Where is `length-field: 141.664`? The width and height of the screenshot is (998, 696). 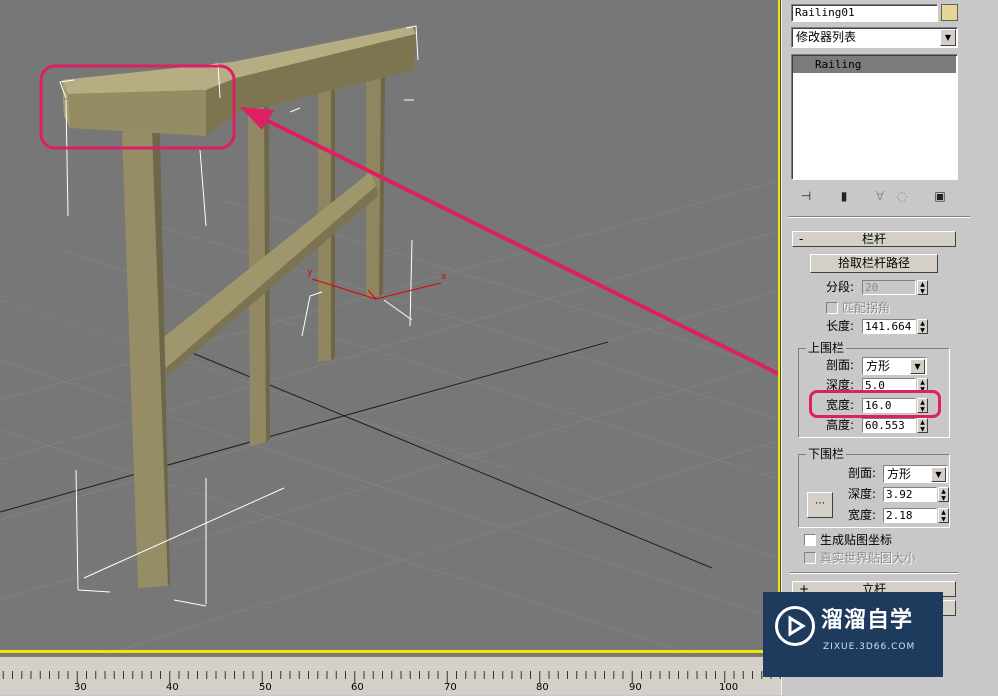
length-field: 141.664 is located at coordinates (889, 326).